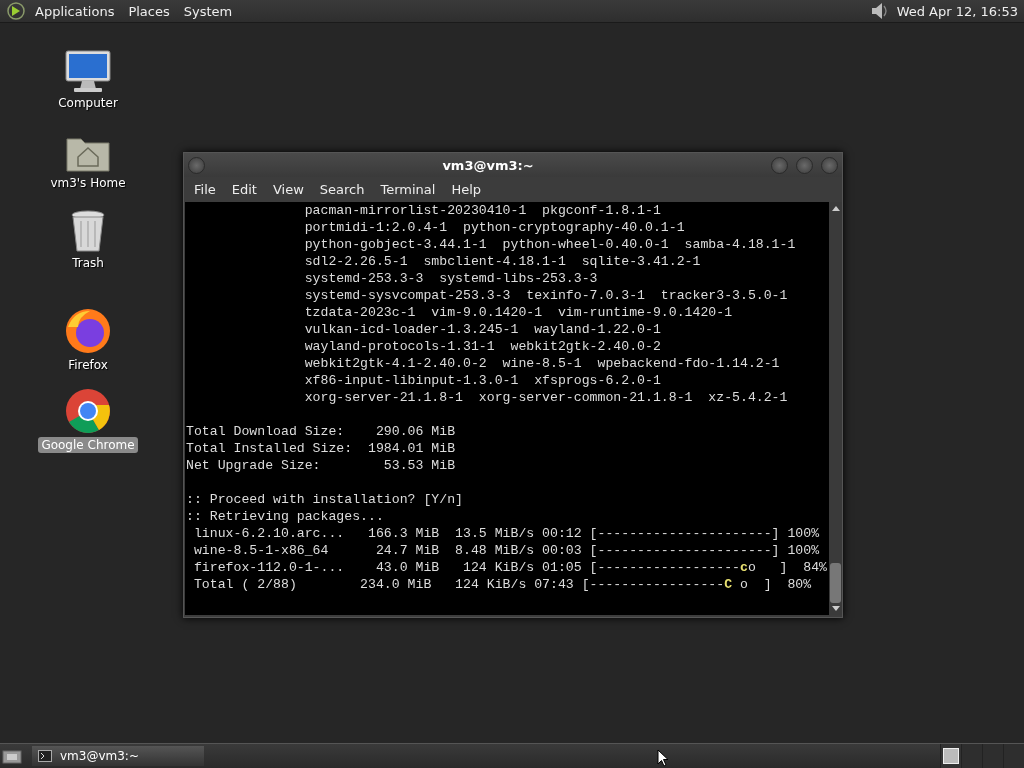  What do you see at coordinates (546, 397) in the screenshot?
I see `terminal-line: xorg-server-21.1.8-1 xorg-server-common-21.1.8-1 xz-5.4.2-1` at bounding box center [546, 397].